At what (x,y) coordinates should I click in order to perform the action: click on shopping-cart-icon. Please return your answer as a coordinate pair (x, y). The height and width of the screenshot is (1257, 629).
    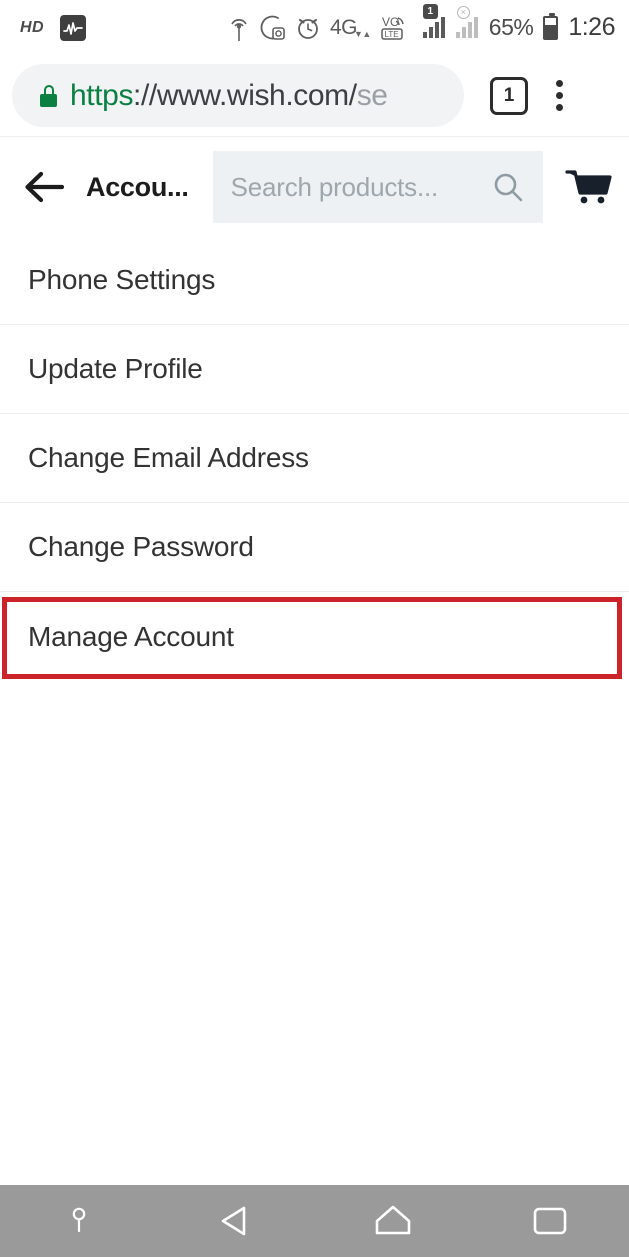
    Looking at the image, I should click on (589, 187).